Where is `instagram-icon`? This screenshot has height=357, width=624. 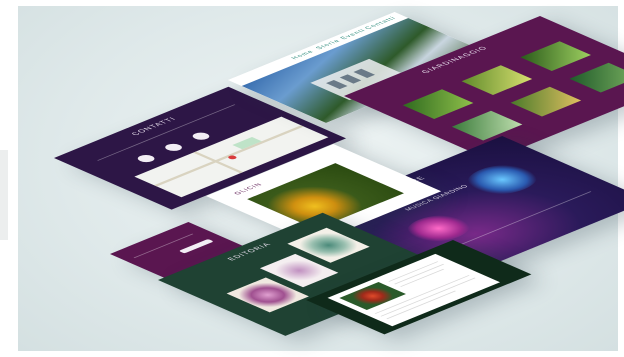
instagram-icon is located at coordinates (173, 147).